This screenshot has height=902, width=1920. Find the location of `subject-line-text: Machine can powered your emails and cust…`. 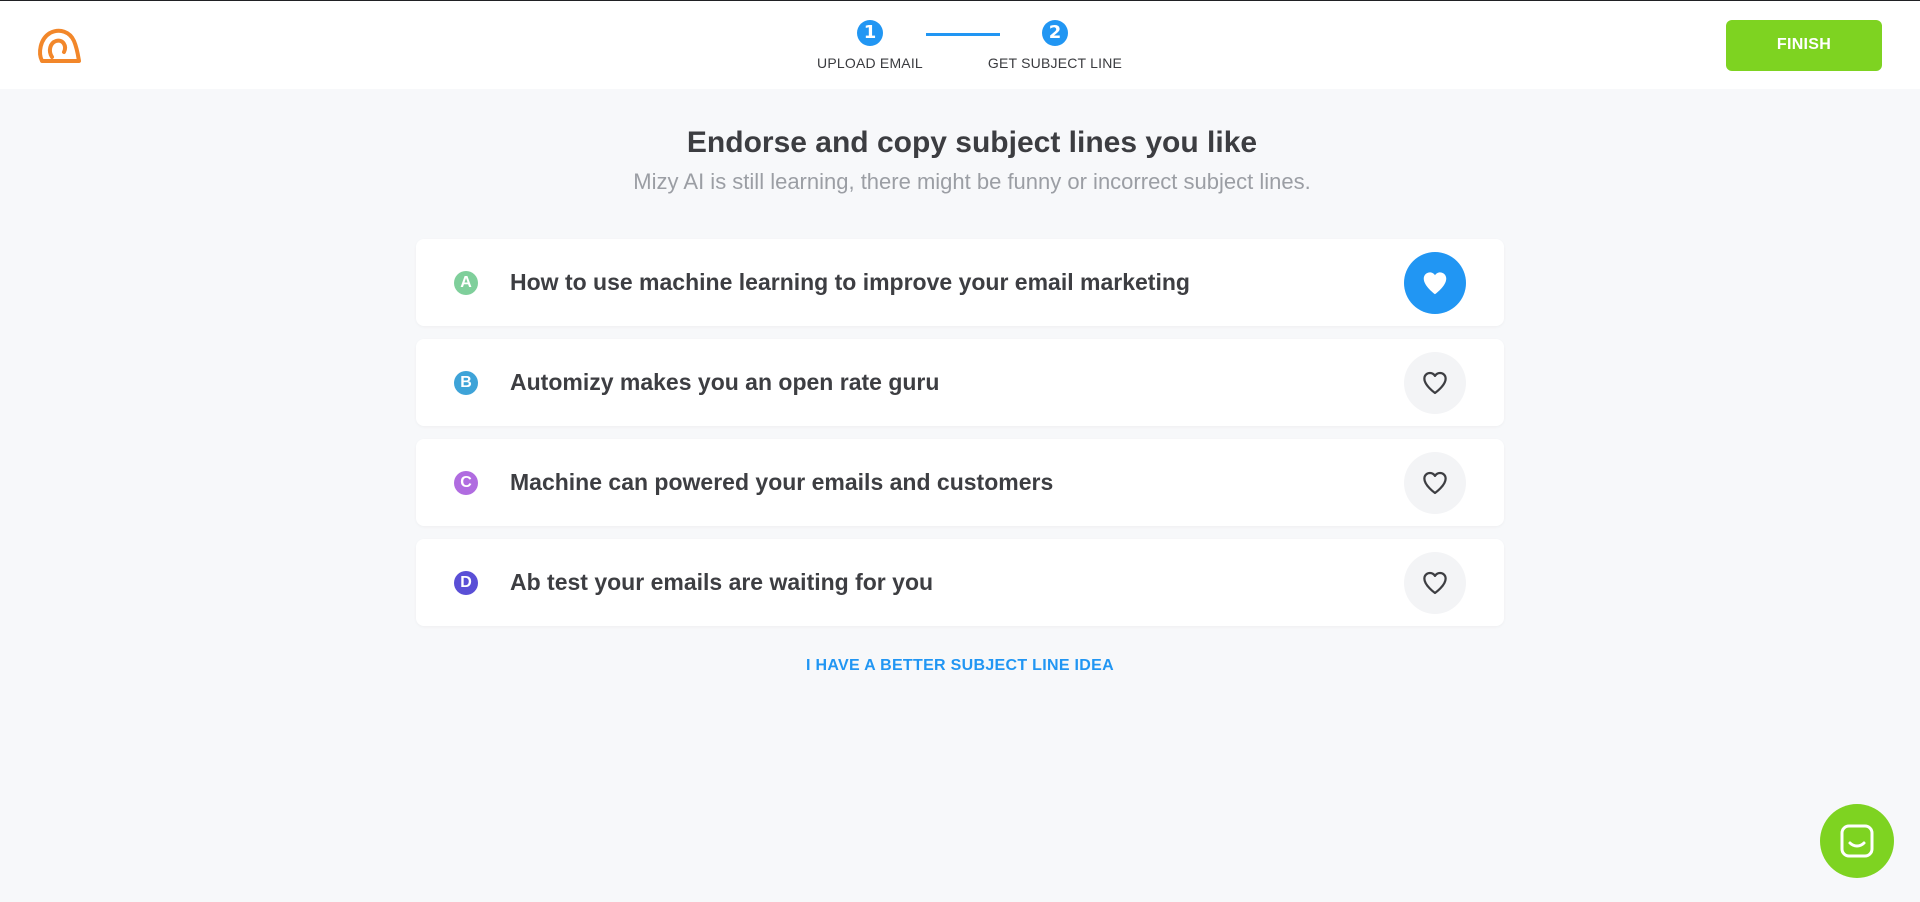

subject-line-text: Machine can powered your emails and cust… is located at coordinates (782, 482).